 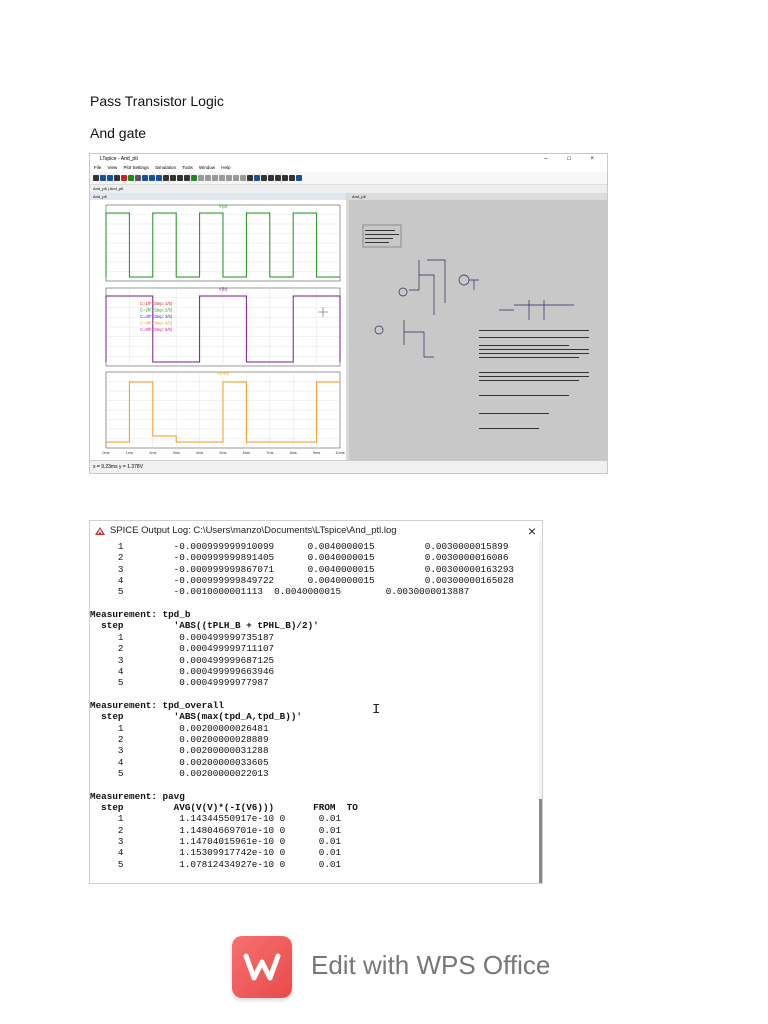 I want to click on log-line: step 'ABS(max(tpd_A,tpd_B))', so click(x=196, y=717).